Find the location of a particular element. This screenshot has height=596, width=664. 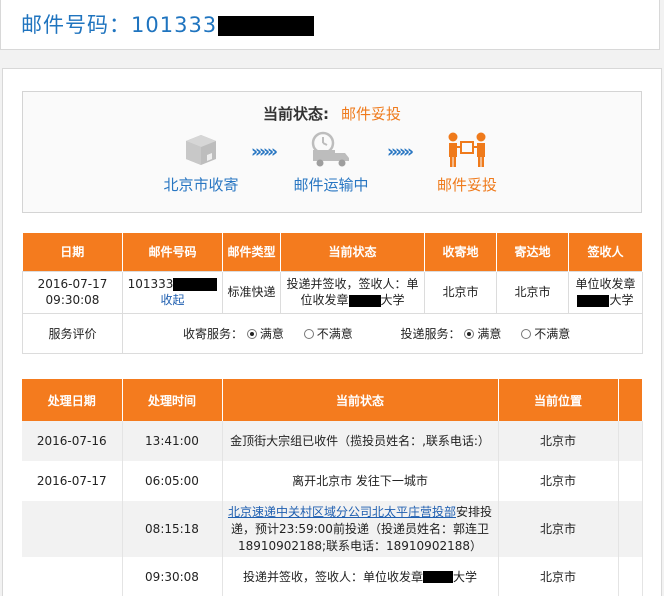

col-process-time: 处理时间 is located at coordinates (172, 400).